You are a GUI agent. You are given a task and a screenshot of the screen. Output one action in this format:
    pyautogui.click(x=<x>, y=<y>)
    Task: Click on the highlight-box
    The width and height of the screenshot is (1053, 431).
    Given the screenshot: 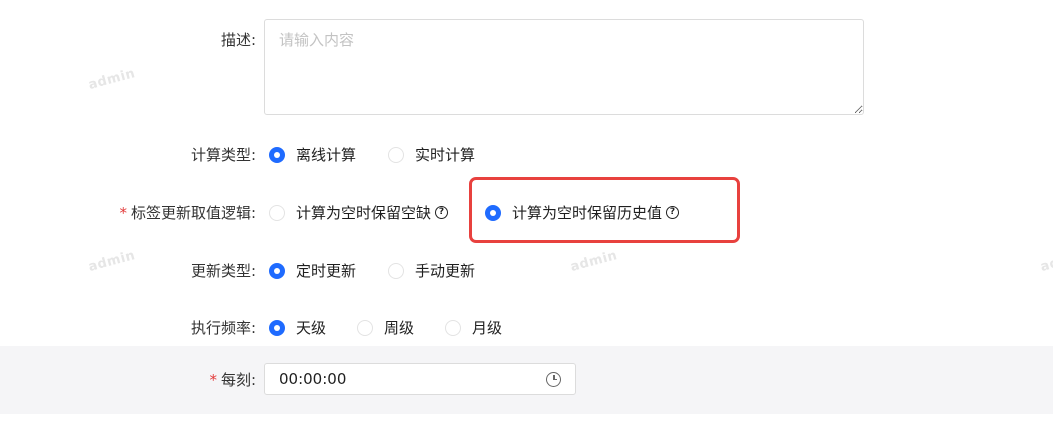 What is the action you would take?
    pyautogui.click(x=604, y=210)
    